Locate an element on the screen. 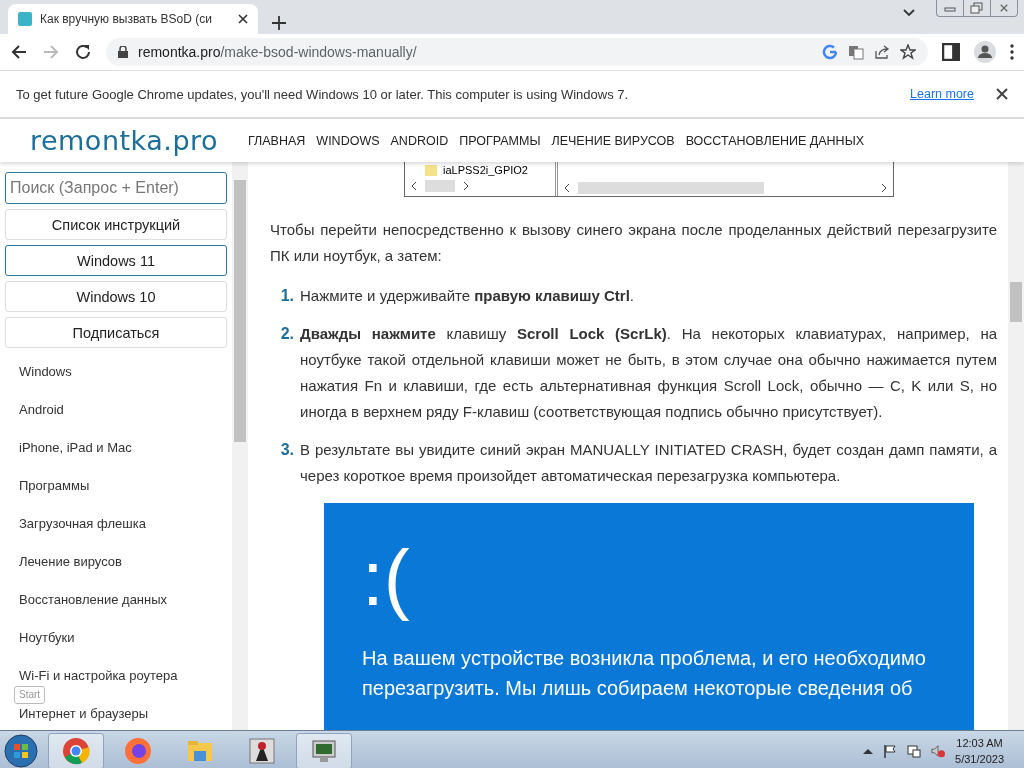  site-logo: remontka.pro is located at coordinates (124, 140).